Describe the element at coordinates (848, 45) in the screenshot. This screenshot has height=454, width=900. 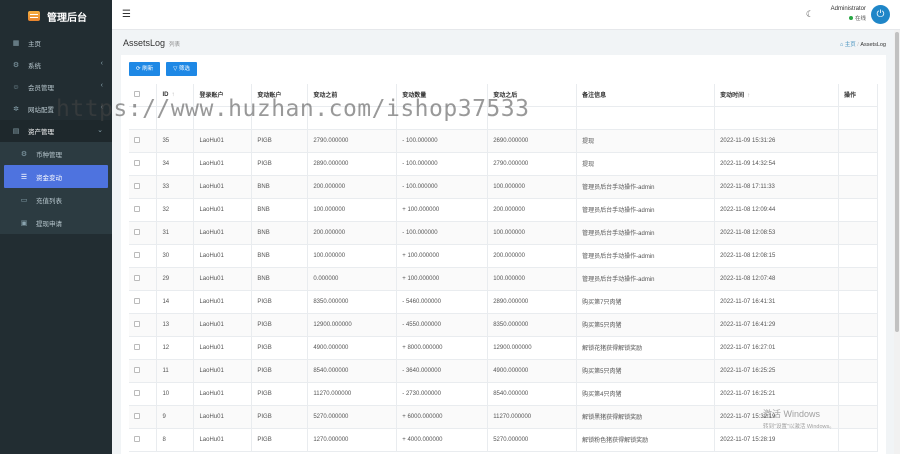
I see `breadcrumb-home: ⌂ 主页` at that location.